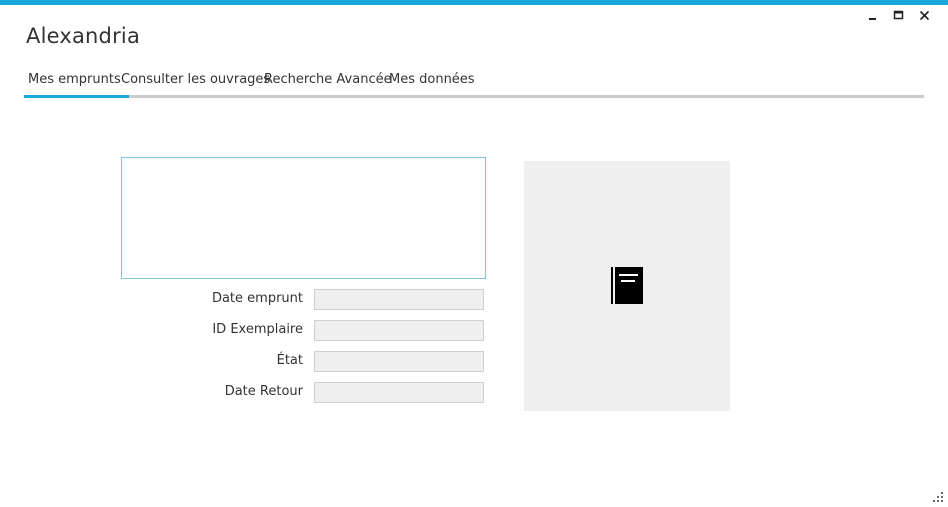 This screenshot has width=948, height=507. I want to click on date-emprunt-label: Date emprunt, so click(257, 298).